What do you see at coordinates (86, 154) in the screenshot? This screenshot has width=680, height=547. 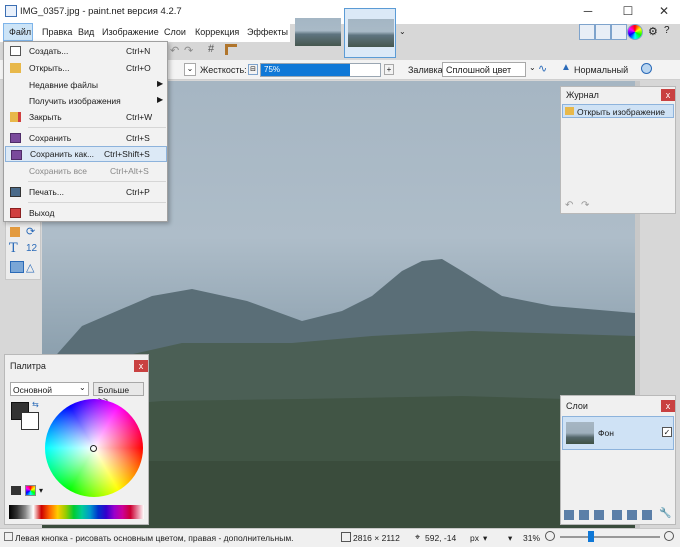 I see `menu-item-save-as: Сохранить как... Ctrl+Shift+S` at bounding box center [86, 154].